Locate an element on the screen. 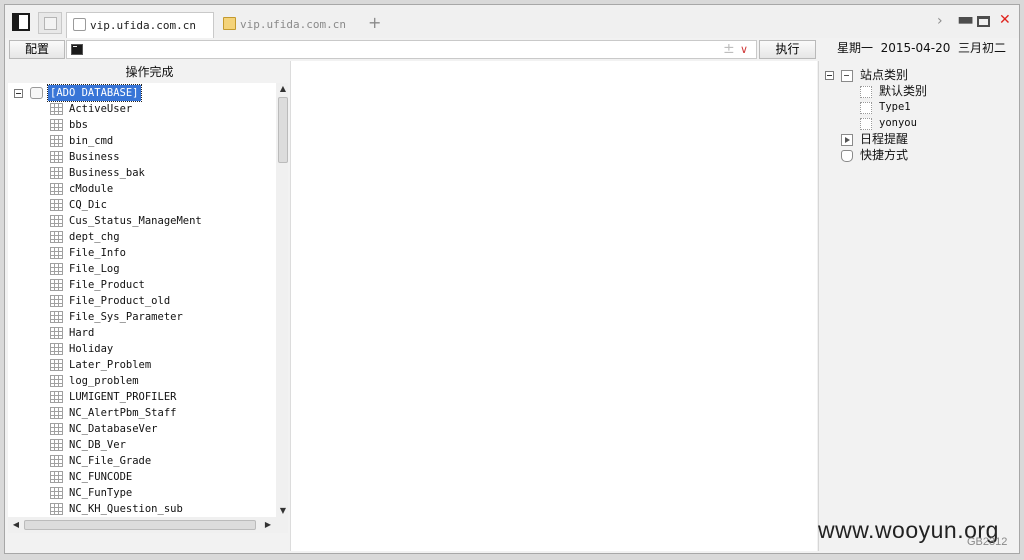 The image size is (1024, 560). horizontal-scrollbar: ◀ ▶ is located at coordinates (142, 525).